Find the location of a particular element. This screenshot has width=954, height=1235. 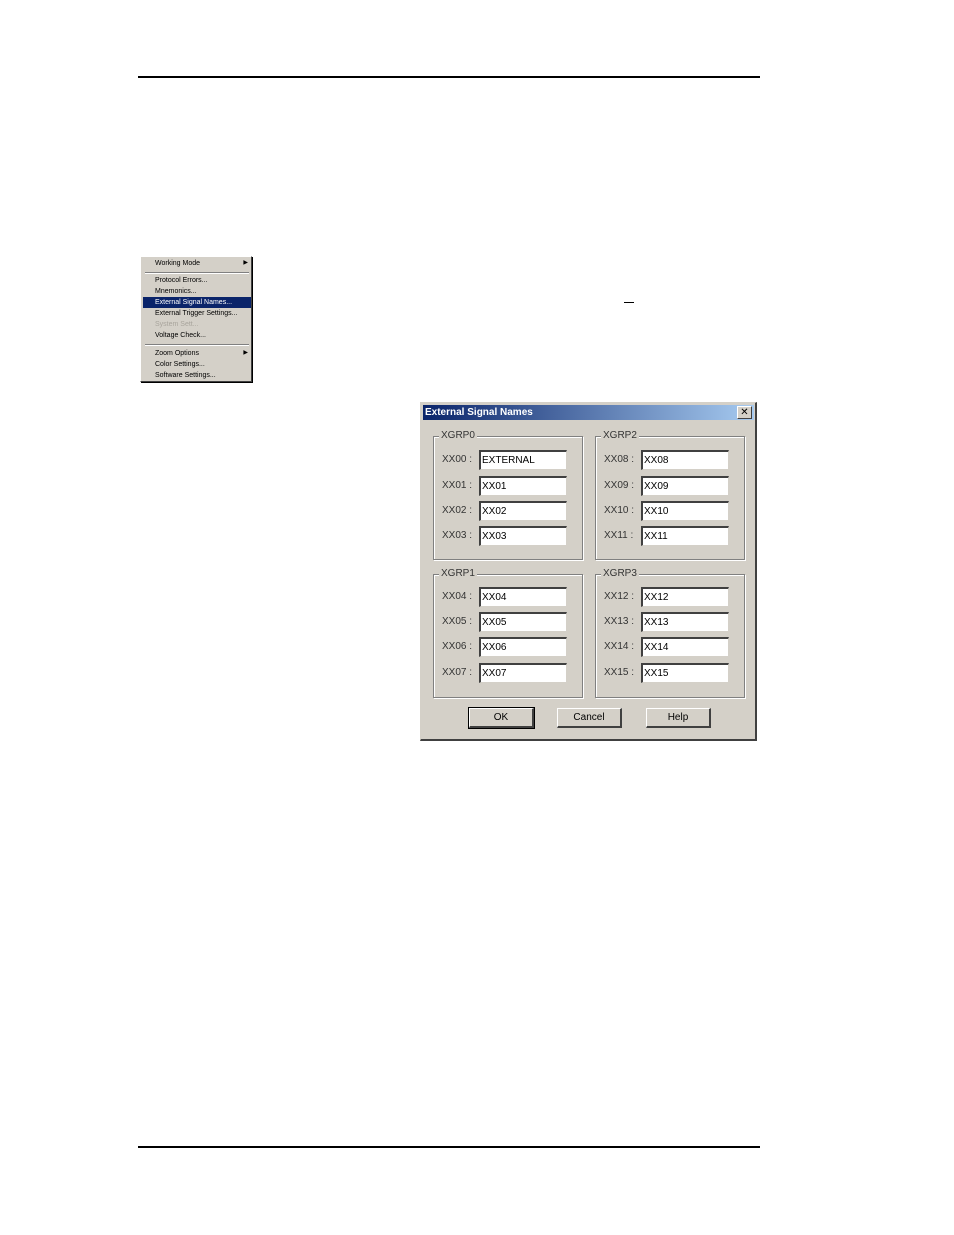

field-label: XX05 : is located at coordinates (457, 621).